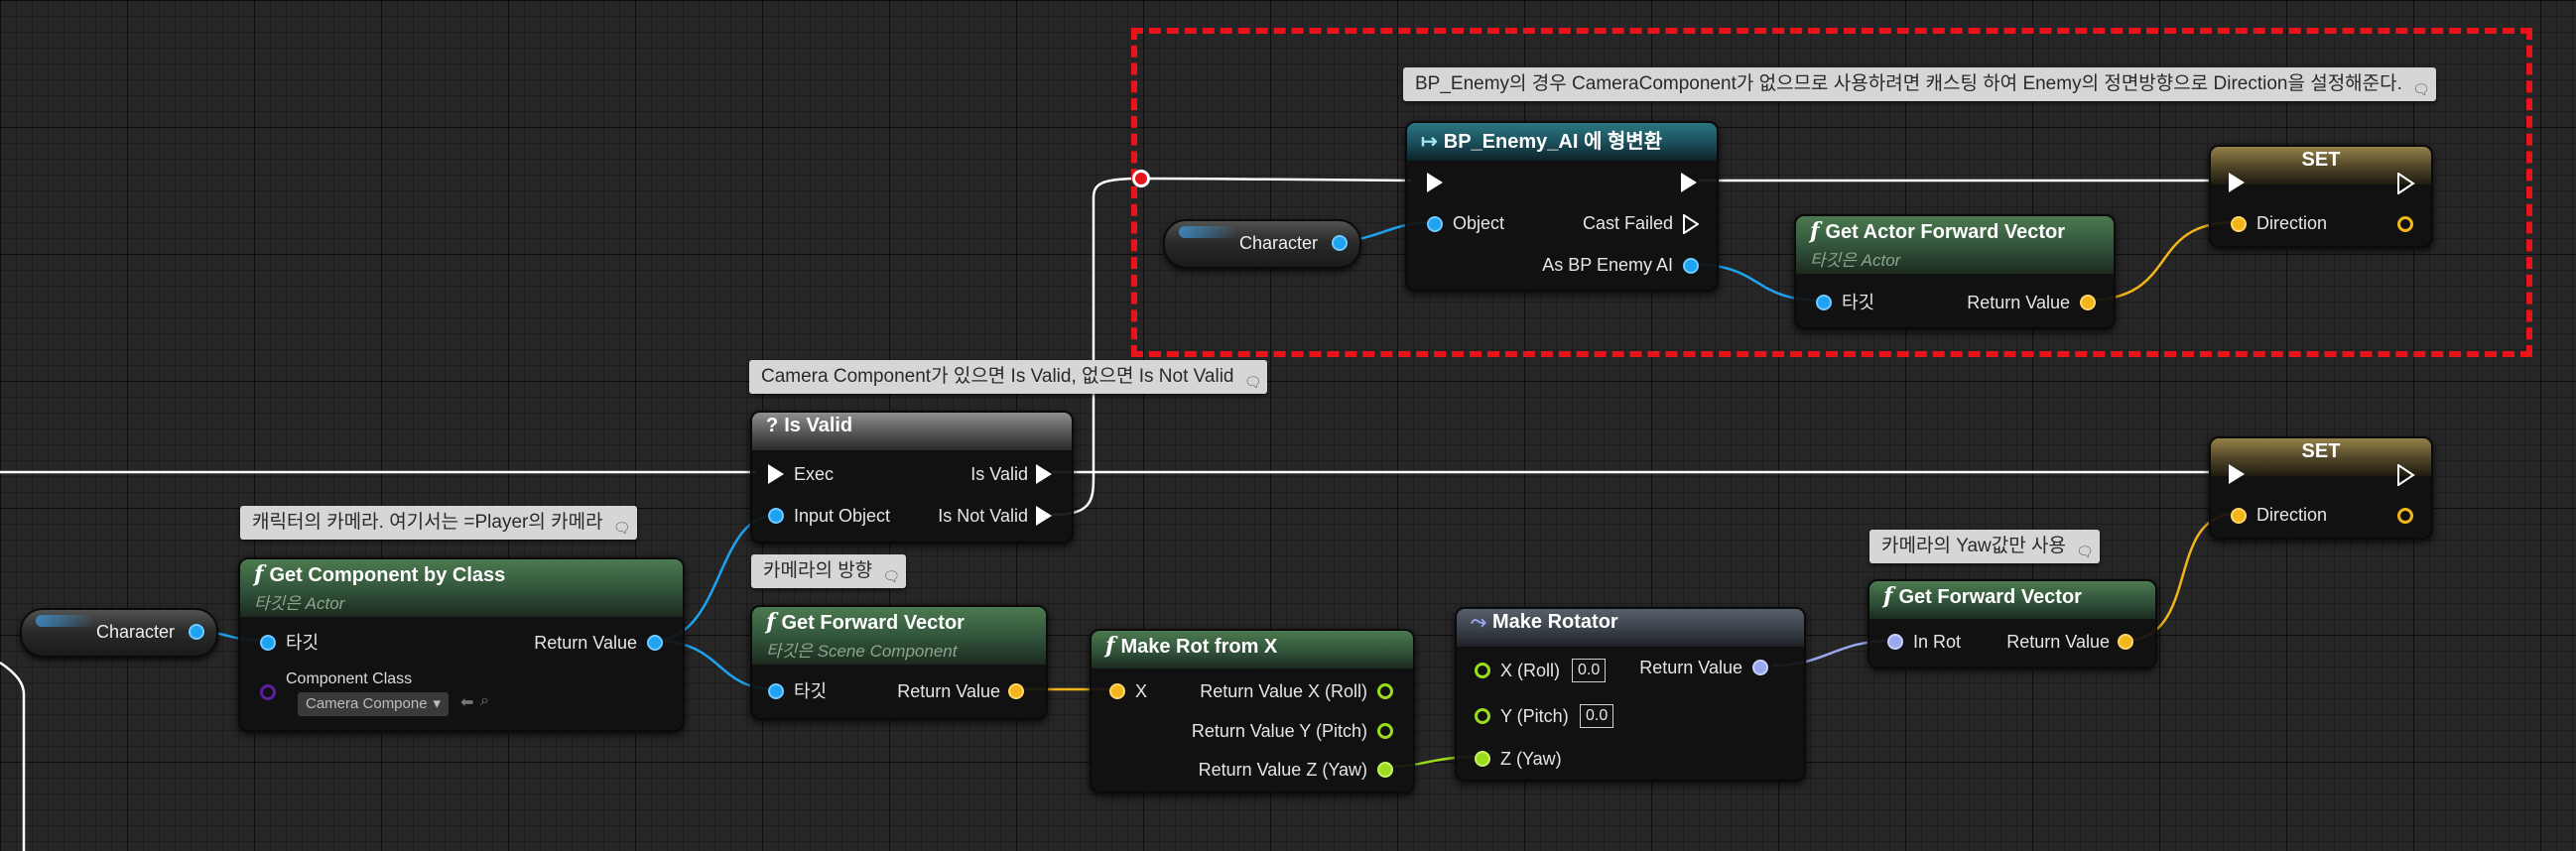 This screenshot has height=851, width=2576. Describe the element at coordinates (388, 575) in the screenshot. I see `get-component-title: Get Component by Class` at that location.